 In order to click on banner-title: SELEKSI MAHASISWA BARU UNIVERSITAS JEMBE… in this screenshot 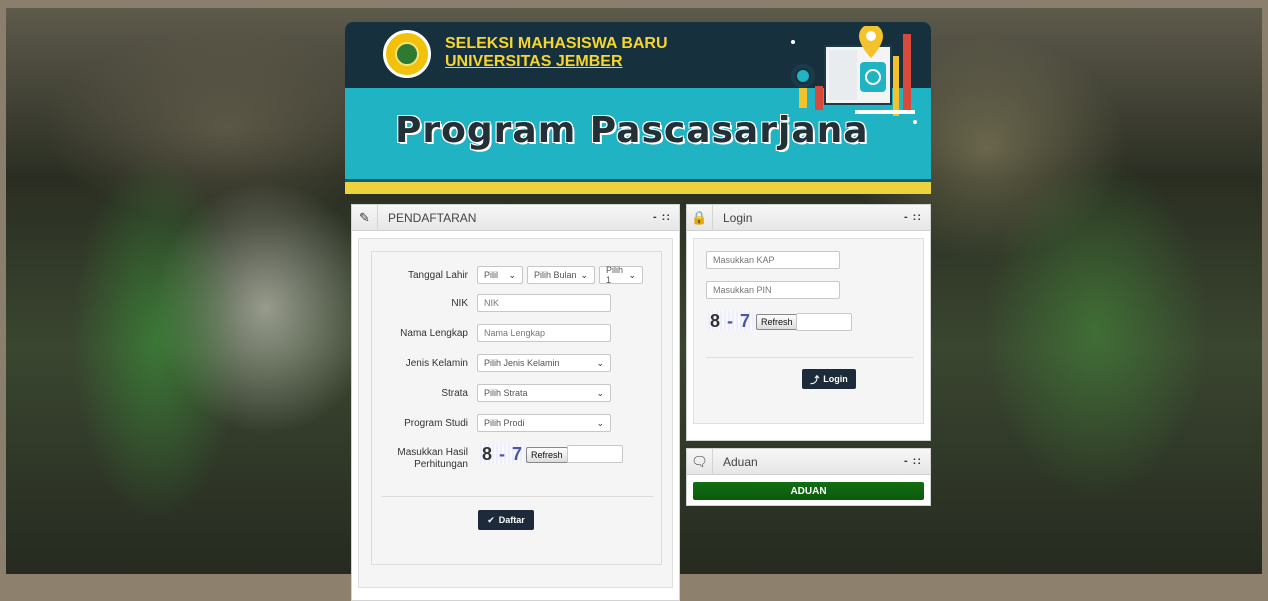, I will do `click(556, 53)`.